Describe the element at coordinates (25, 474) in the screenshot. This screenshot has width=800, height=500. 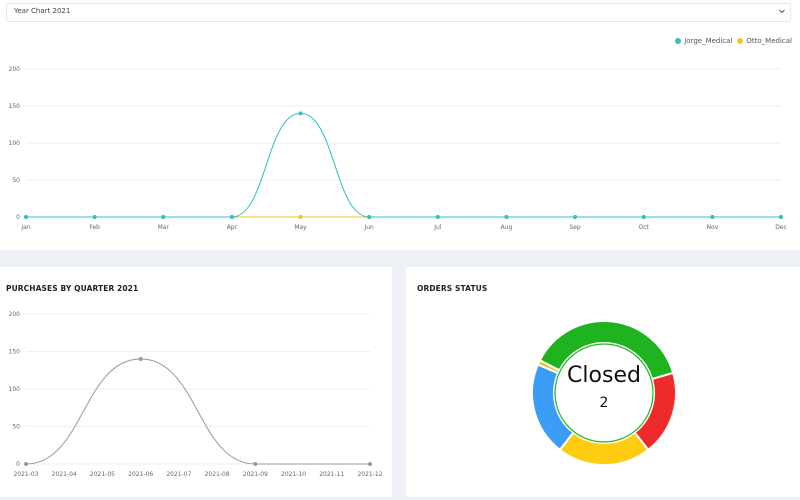
I see `x-tick-label: 2021-03` at that location.